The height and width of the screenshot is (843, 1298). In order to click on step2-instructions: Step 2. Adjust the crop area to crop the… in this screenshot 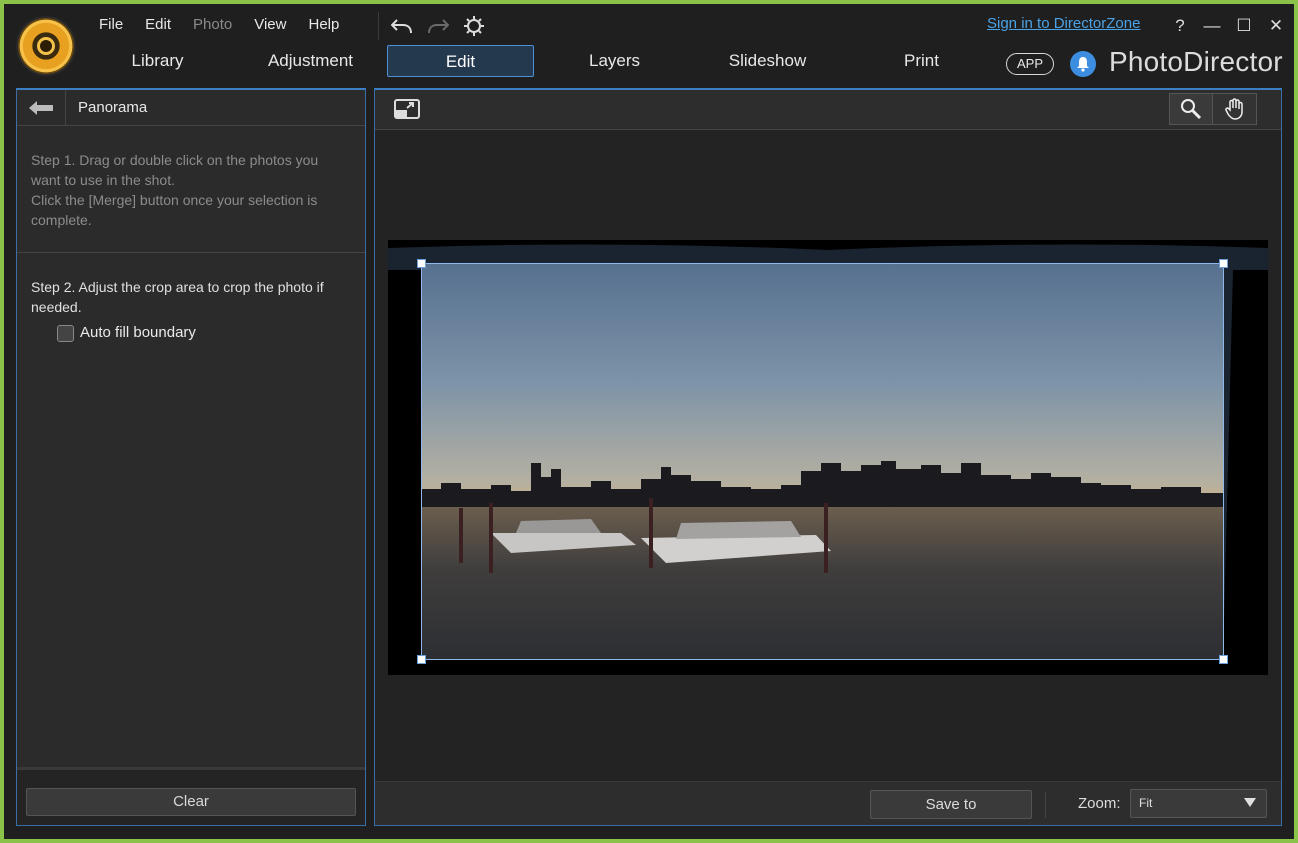, I will do `click(177, 297)`.